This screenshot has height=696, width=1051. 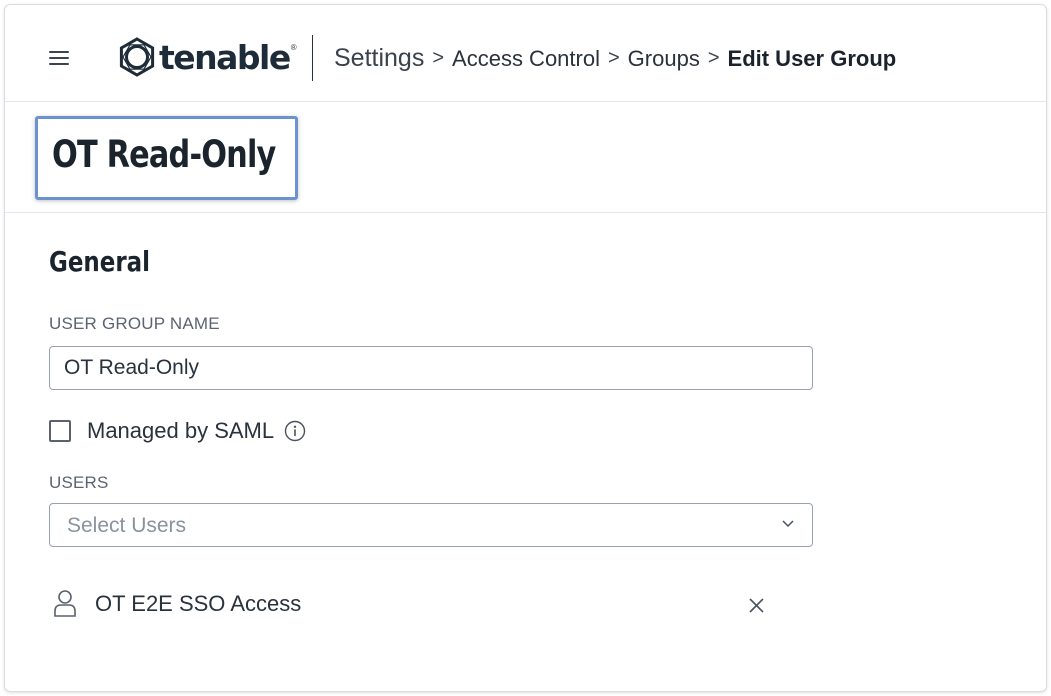 I want to click on user-icon, so click(x=65, y=603).